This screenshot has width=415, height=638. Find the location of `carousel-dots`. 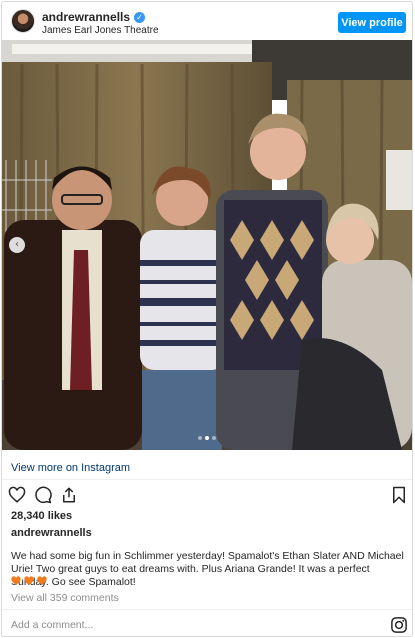

carousel-dots is located at coordinates (207, 438).